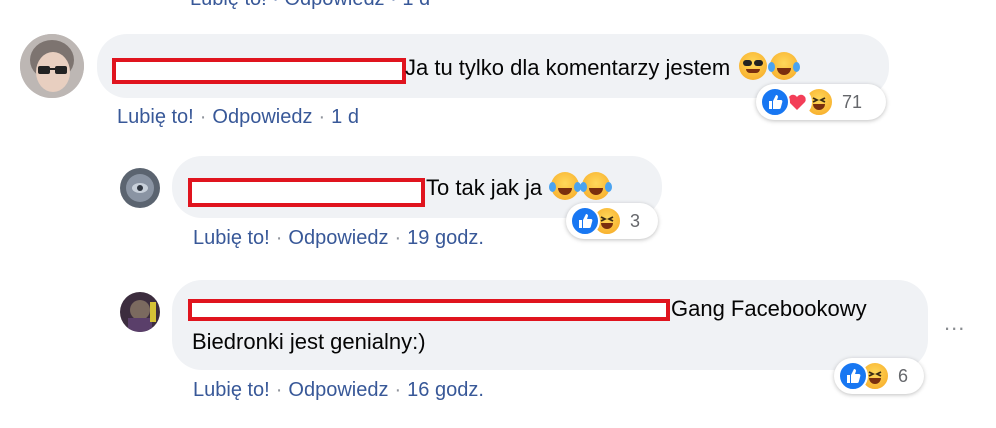 This screenshot has height=428, width=996. I want to click on comment-text: Ja tu tylko dla komentarzy jestem, so click(568, 67).